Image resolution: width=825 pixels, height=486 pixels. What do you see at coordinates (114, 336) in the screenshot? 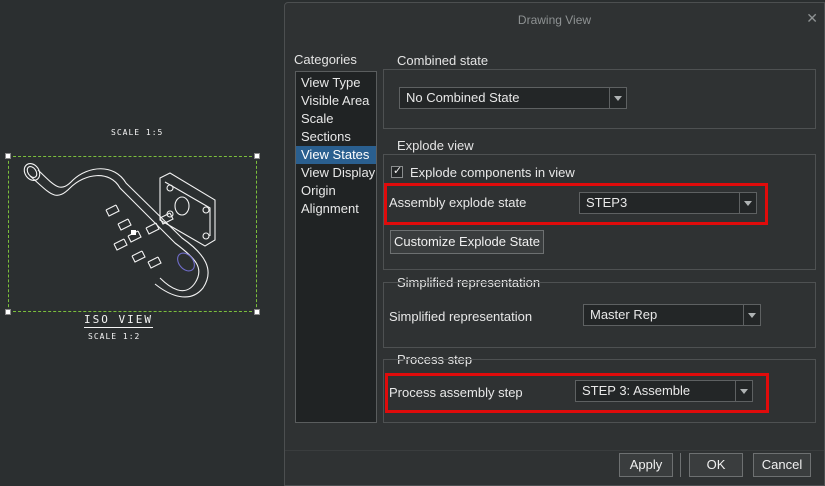
I see `view-scale-label: SCALE 1:2` at bounding box center [114, 336].